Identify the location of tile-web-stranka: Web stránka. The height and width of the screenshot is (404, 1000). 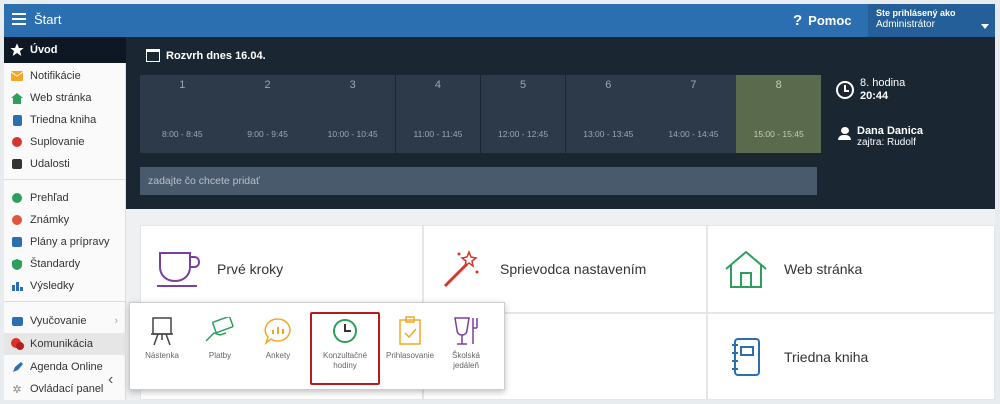
(851, 269).